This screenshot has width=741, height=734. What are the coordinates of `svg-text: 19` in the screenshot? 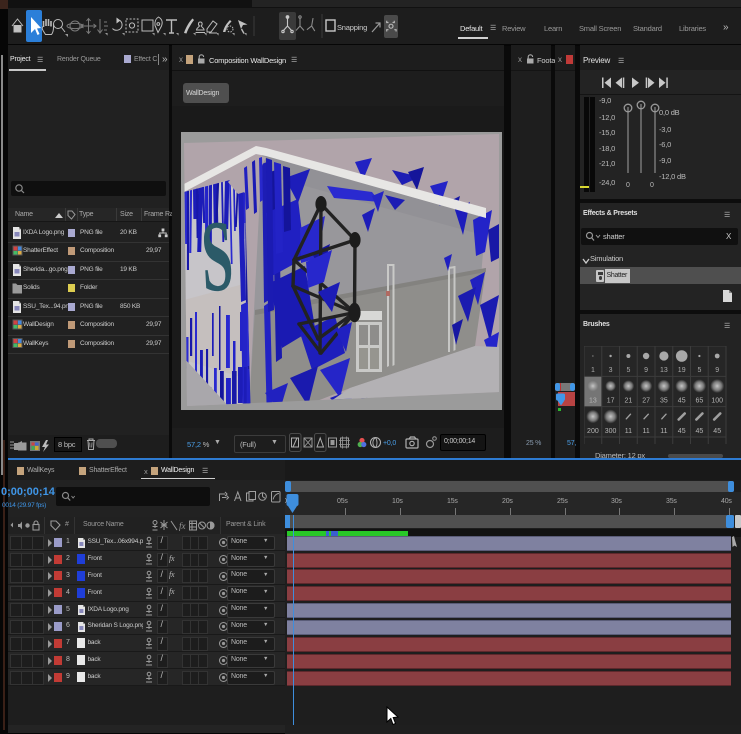 It's located at (682, 370).